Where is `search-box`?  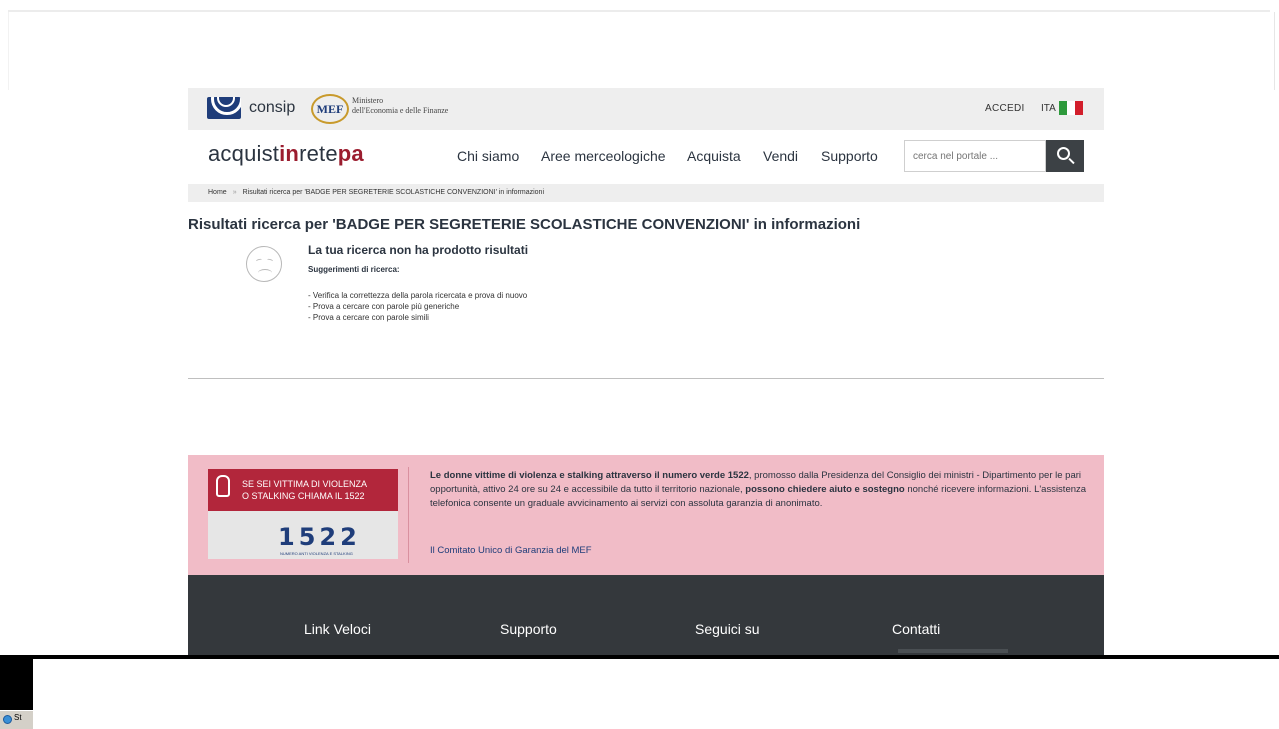 search-box is located at coordinates (975, 156).